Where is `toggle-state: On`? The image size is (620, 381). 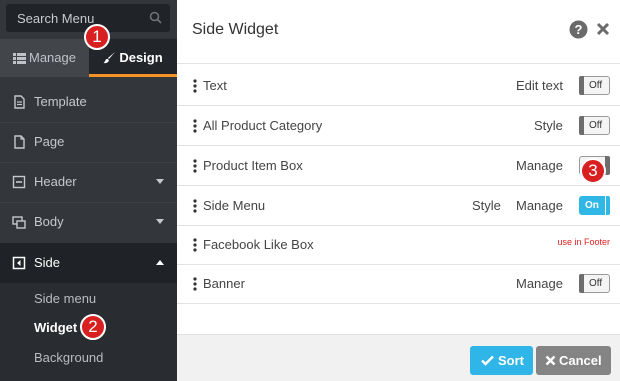 toggle-state: On is located at coordinates (592, 205).